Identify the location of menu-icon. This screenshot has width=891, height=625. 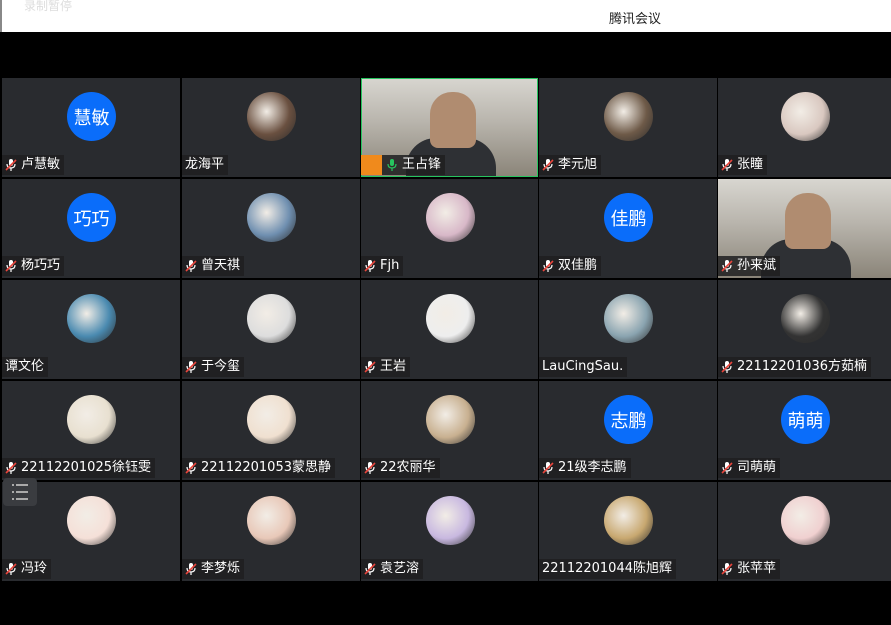
(20, 492).